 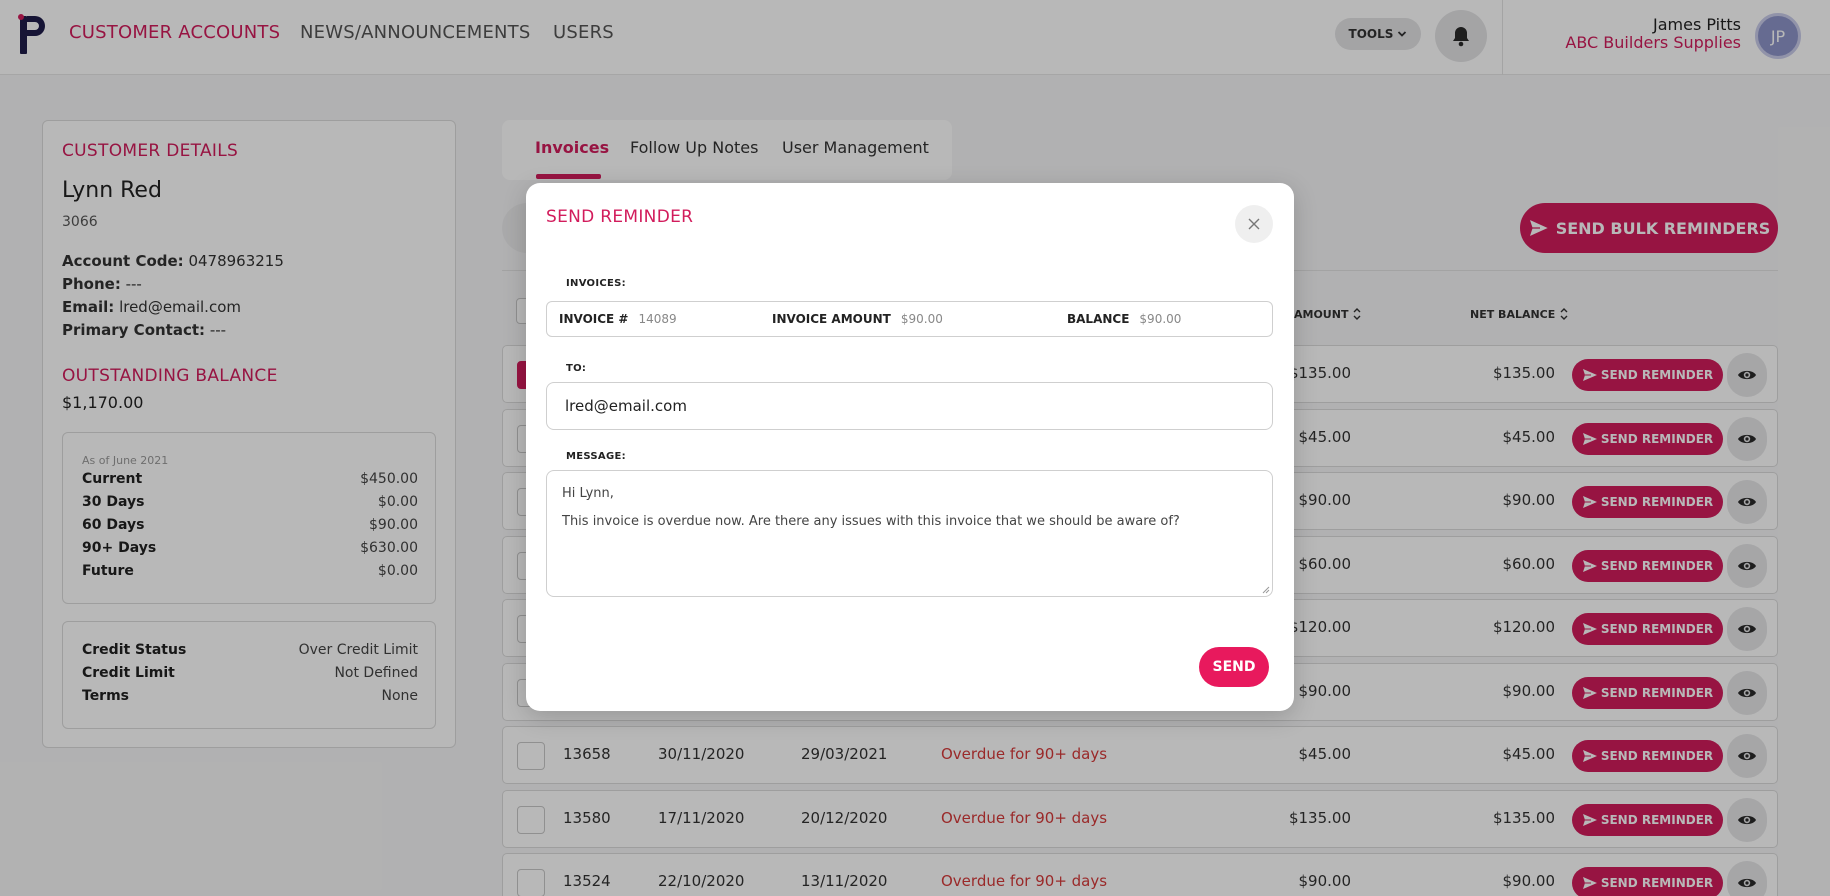 I want to click on invoice-number-label: INVOICE #, so click(x=594, y=319).